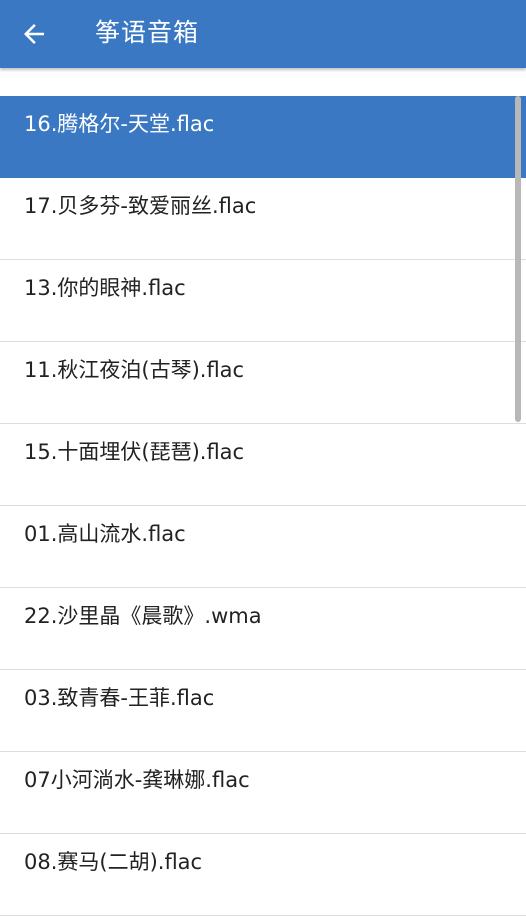 Image resolution: width=526 pixels, height=916 pixels. What do you see at coordinates (263, 137) in the screenshot?
I see `playlist-item: 16.腾格尔-天堂.flac` at bounding box center [263, 137].